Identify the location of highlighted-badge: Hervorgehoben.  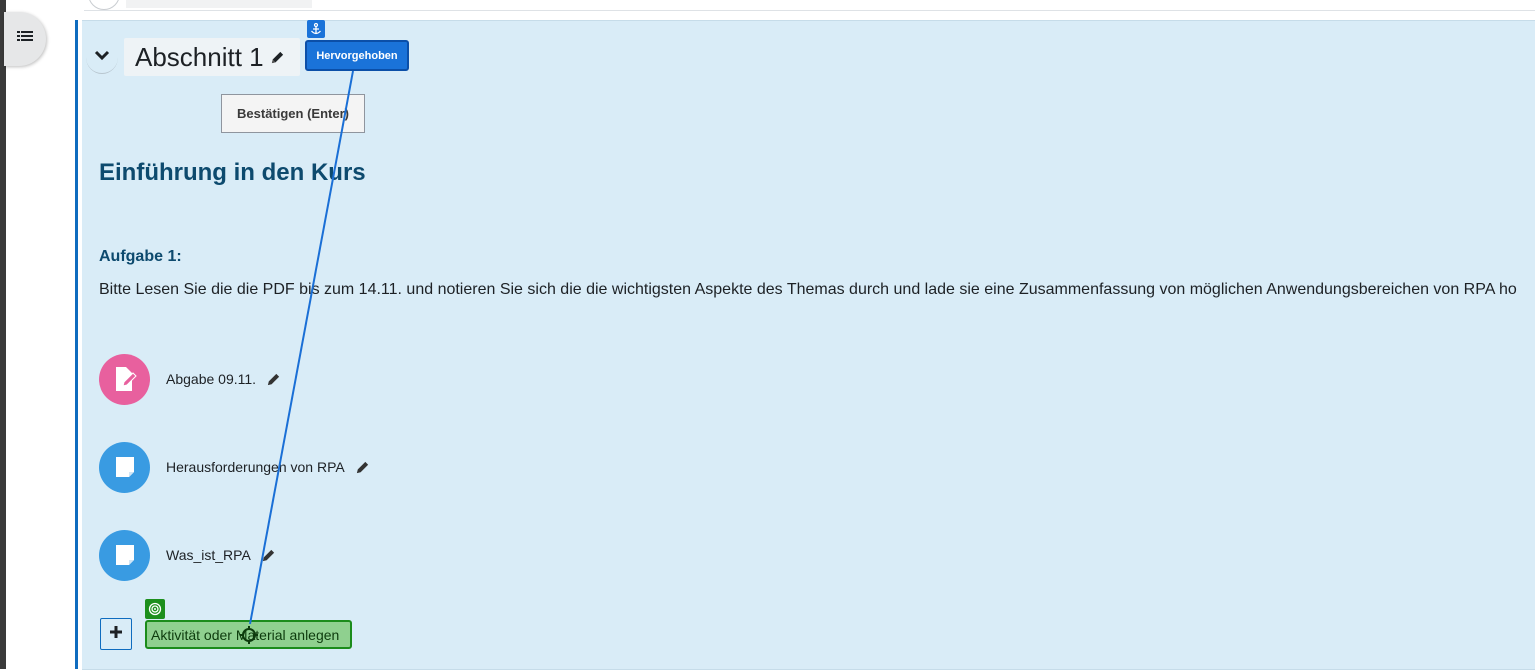
(357, 55).